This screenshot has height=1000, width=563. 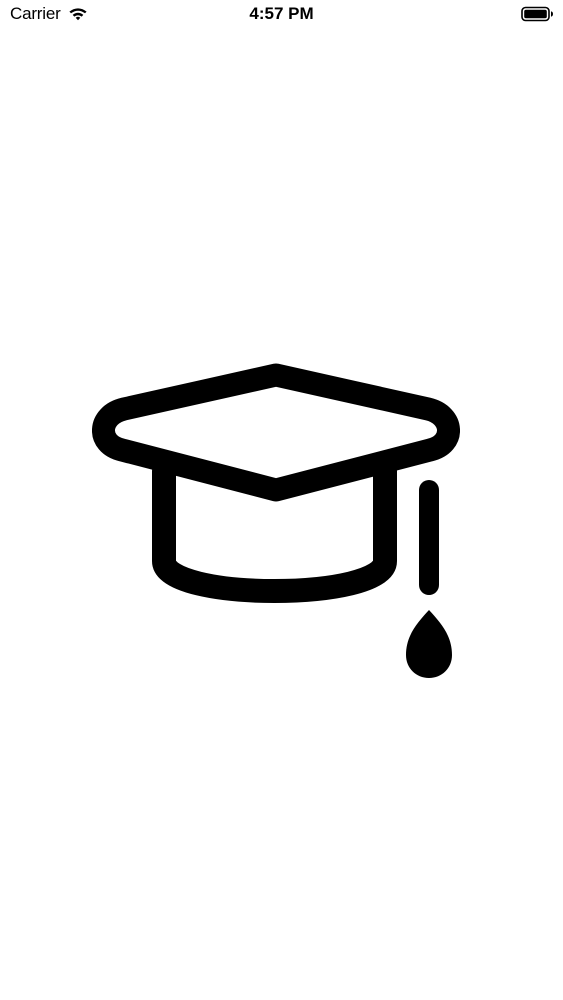 What do you see at coordinates (537, 14) in the screenshot?
I see `battery-icon` at bounding box center [537, 14].